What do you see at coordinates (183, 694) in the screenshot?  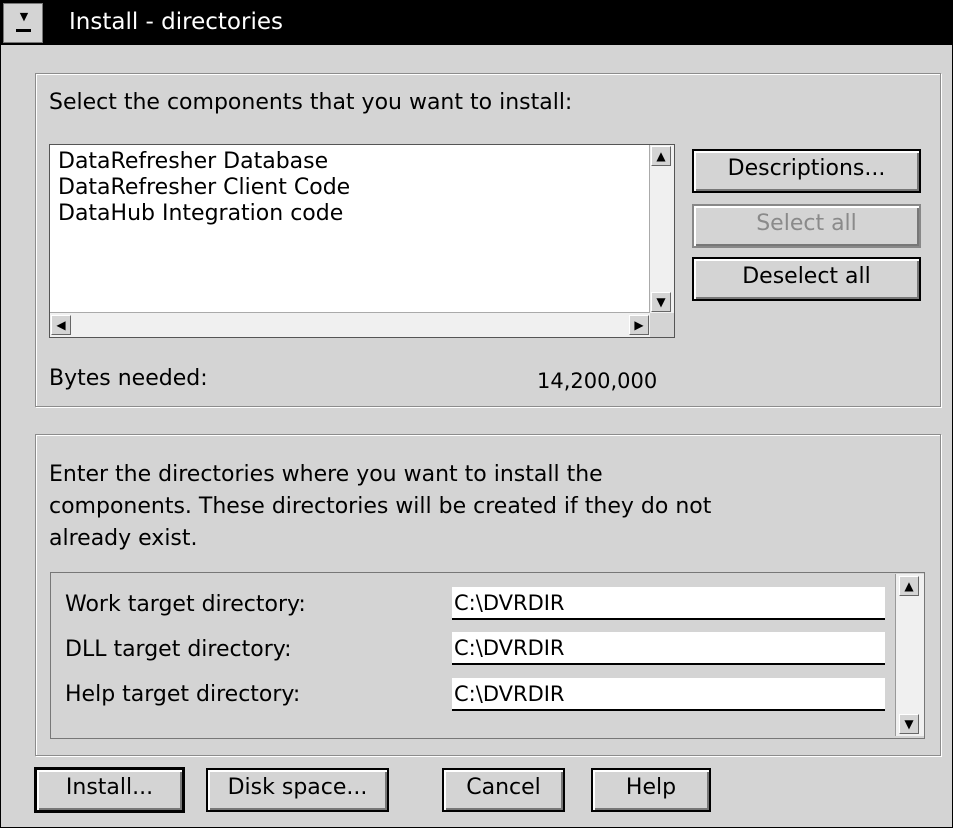 I see `help-target-label: Help target directory:` at bounding box center [183, 694].